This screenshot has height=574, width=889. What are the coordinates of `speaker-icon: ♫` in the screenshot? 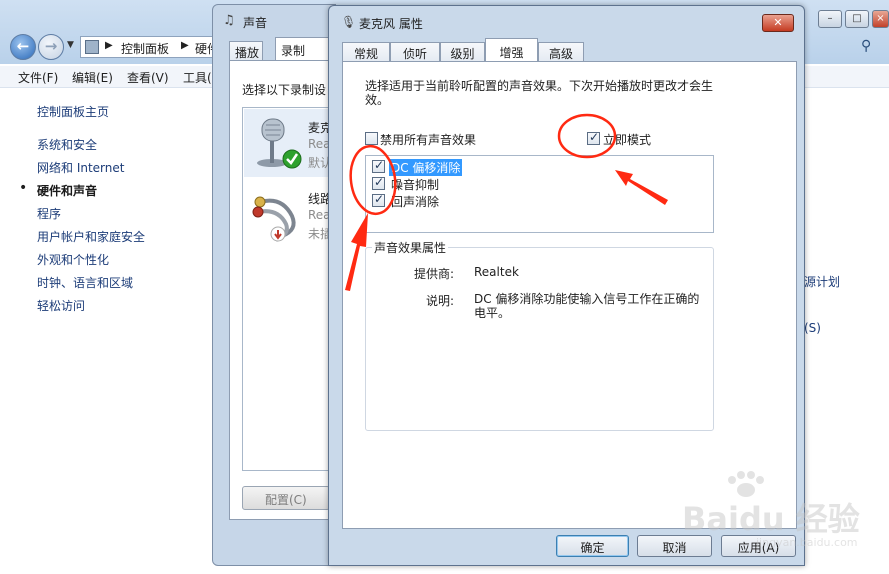 It's located at (229, 20).